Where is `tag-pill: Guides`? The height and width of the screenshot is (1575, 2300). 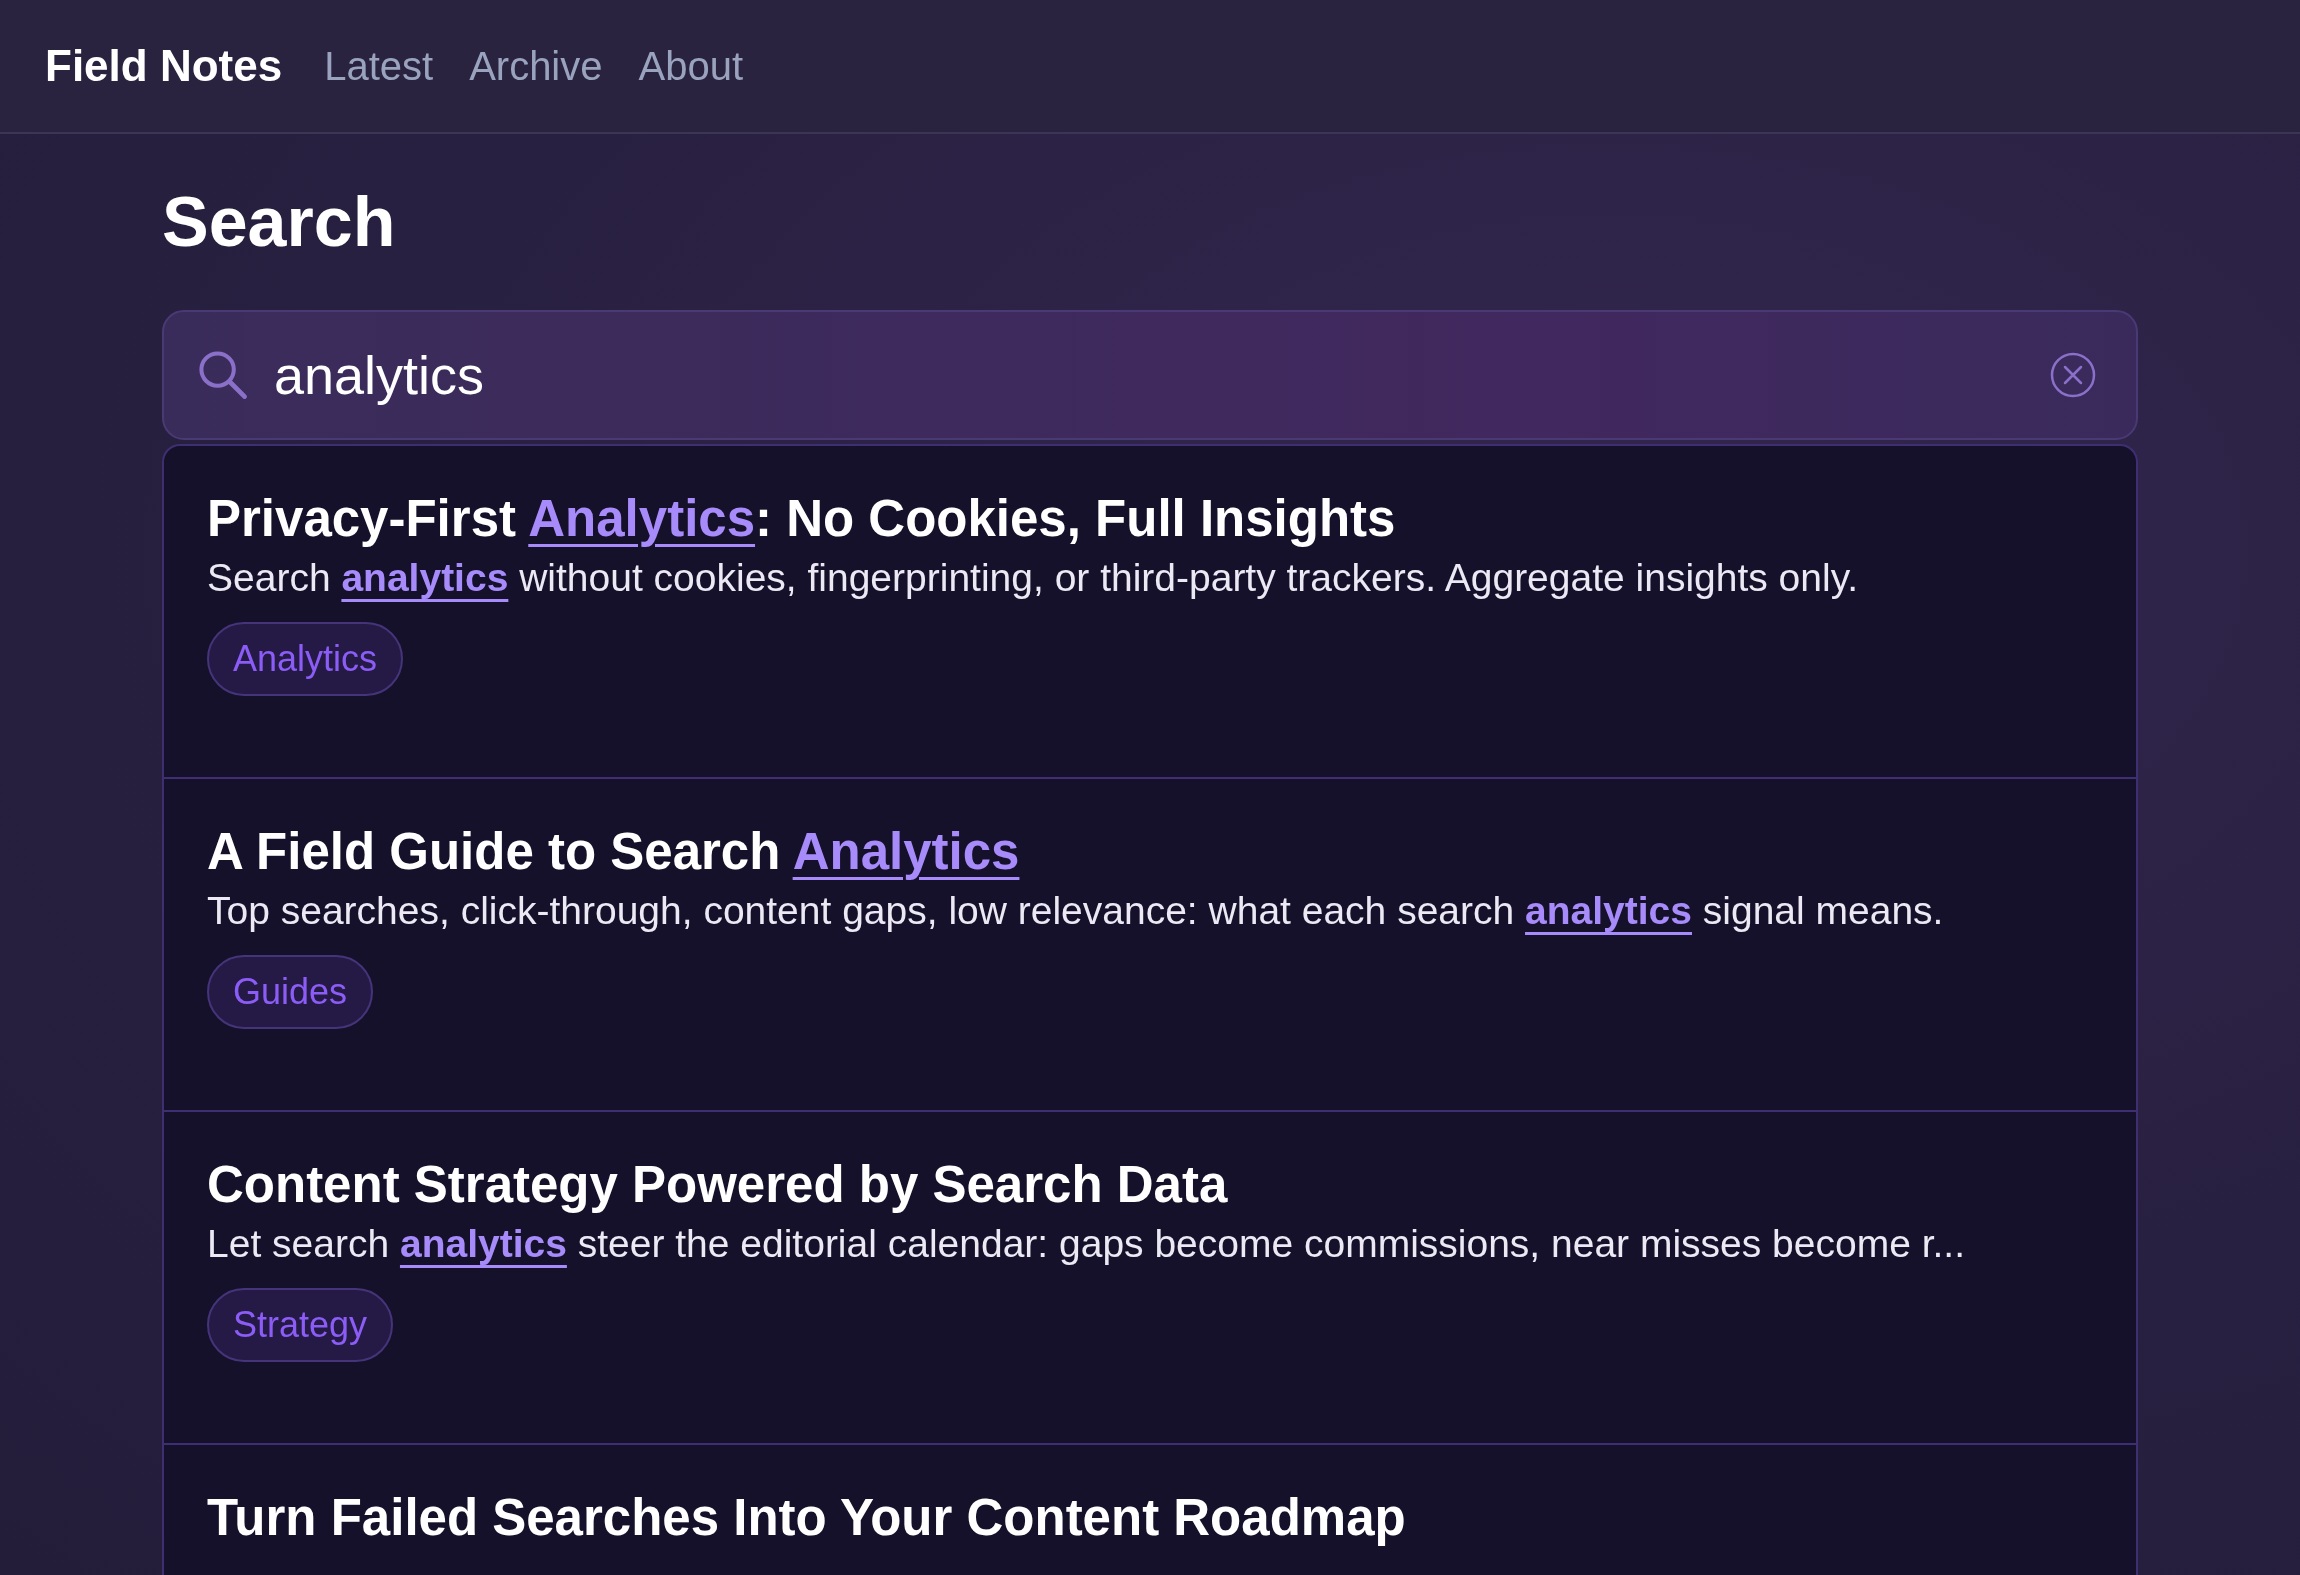
tag-pill: Guides is located at coordinates (290, 992).